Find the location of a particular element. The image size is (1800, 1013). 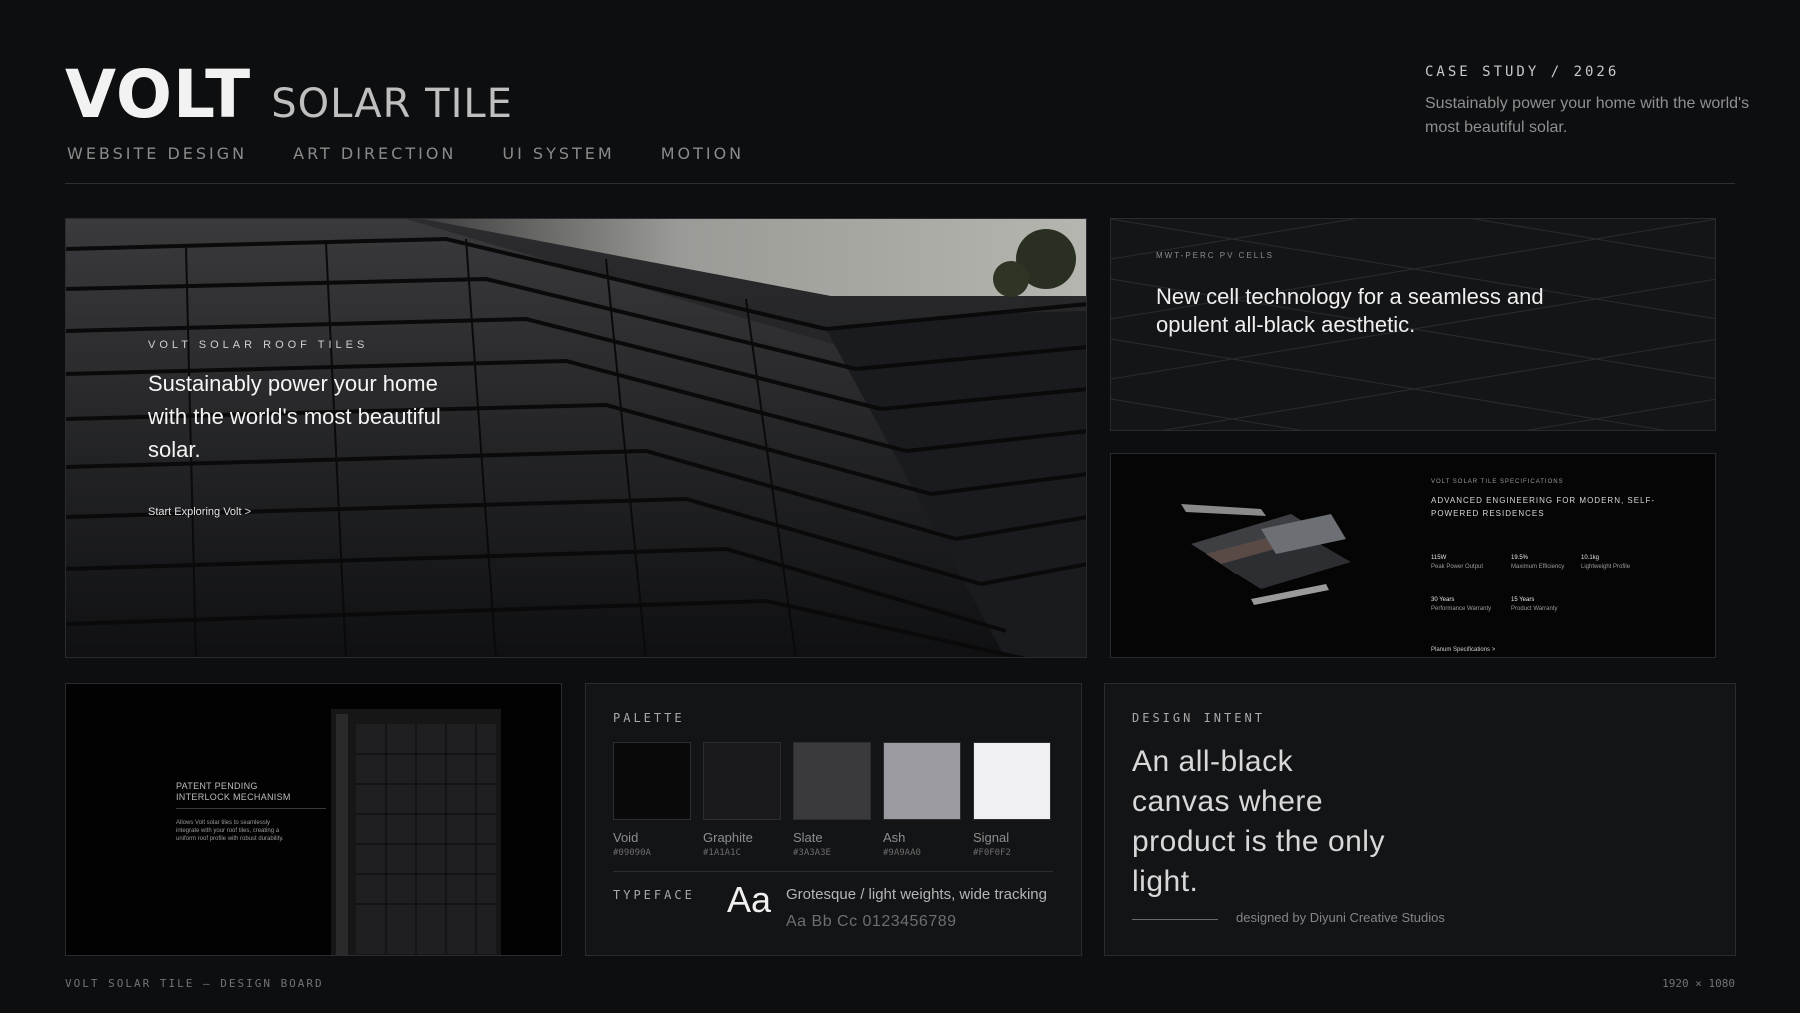

spec-item: 30 Years Performance Warranty is located at coordinates (1476, 604).